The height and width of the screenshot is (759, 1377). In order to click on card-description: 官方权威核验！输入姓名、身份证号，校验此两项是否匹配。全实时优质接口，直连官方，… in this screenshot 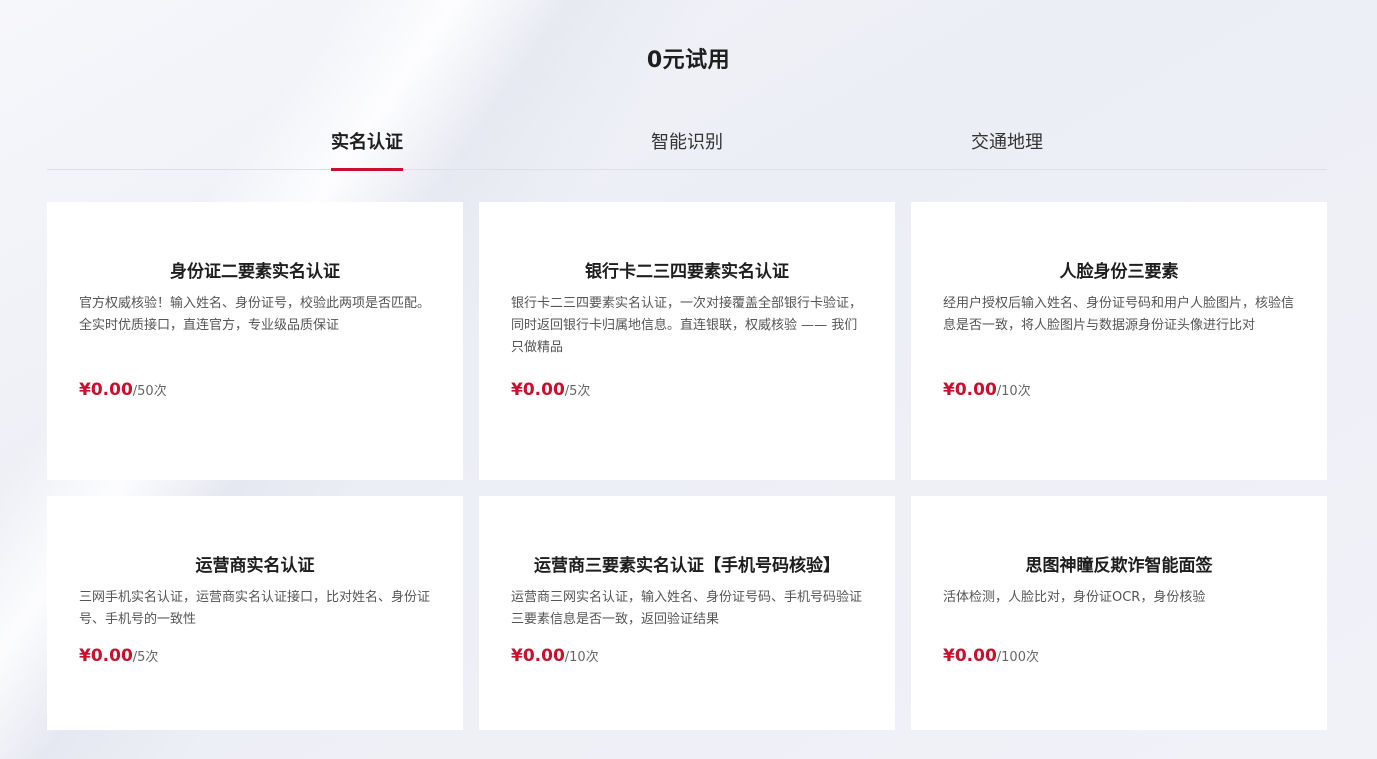, I will do `click(255, 314)`.